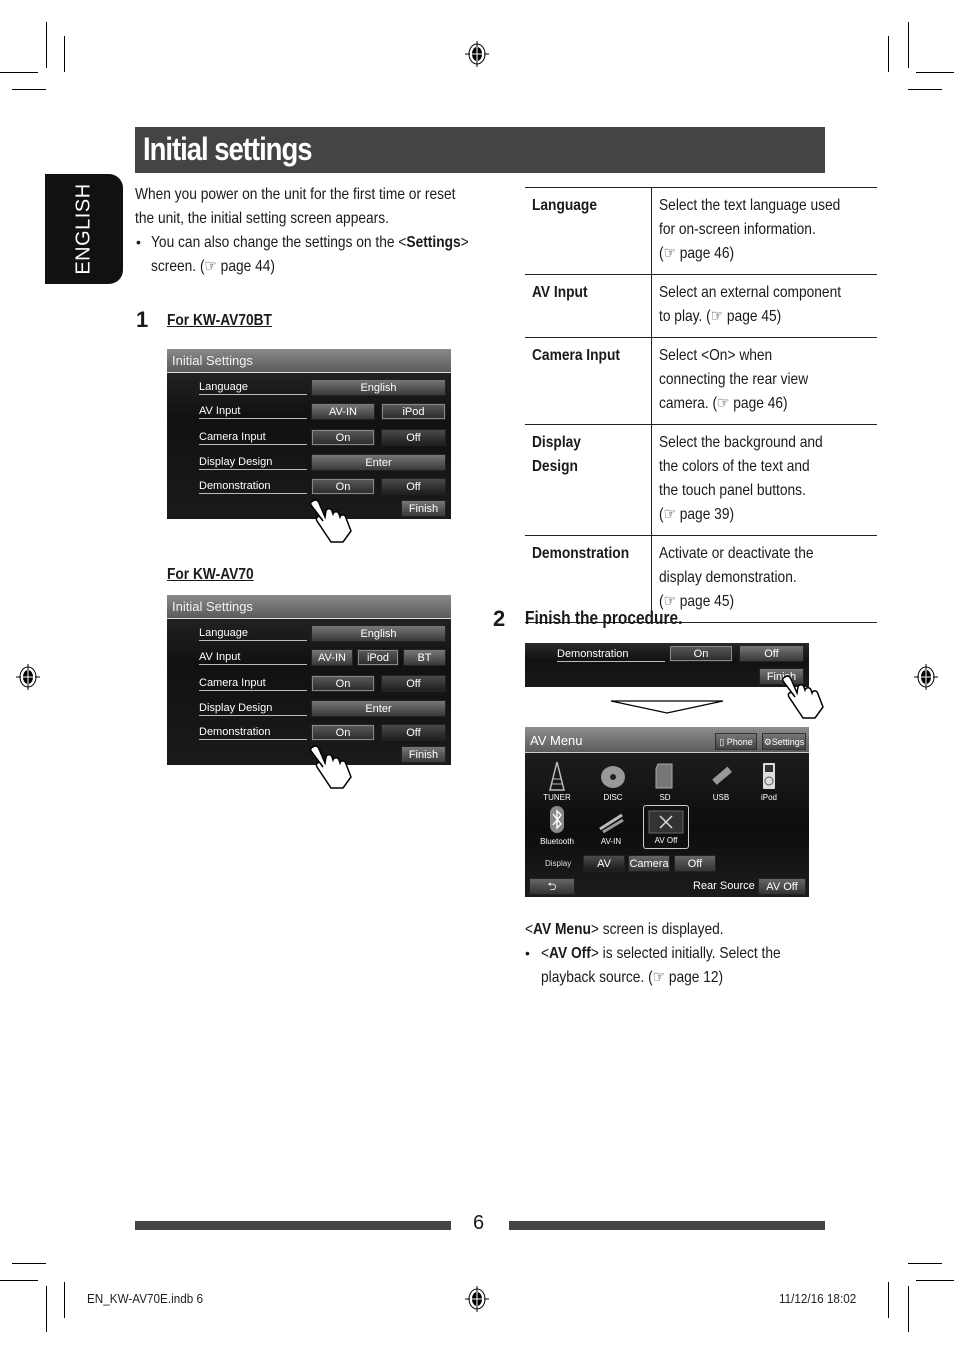  Describe the element at coordinates (555, 466) in the screenshot. I see `line: Design` at that location.